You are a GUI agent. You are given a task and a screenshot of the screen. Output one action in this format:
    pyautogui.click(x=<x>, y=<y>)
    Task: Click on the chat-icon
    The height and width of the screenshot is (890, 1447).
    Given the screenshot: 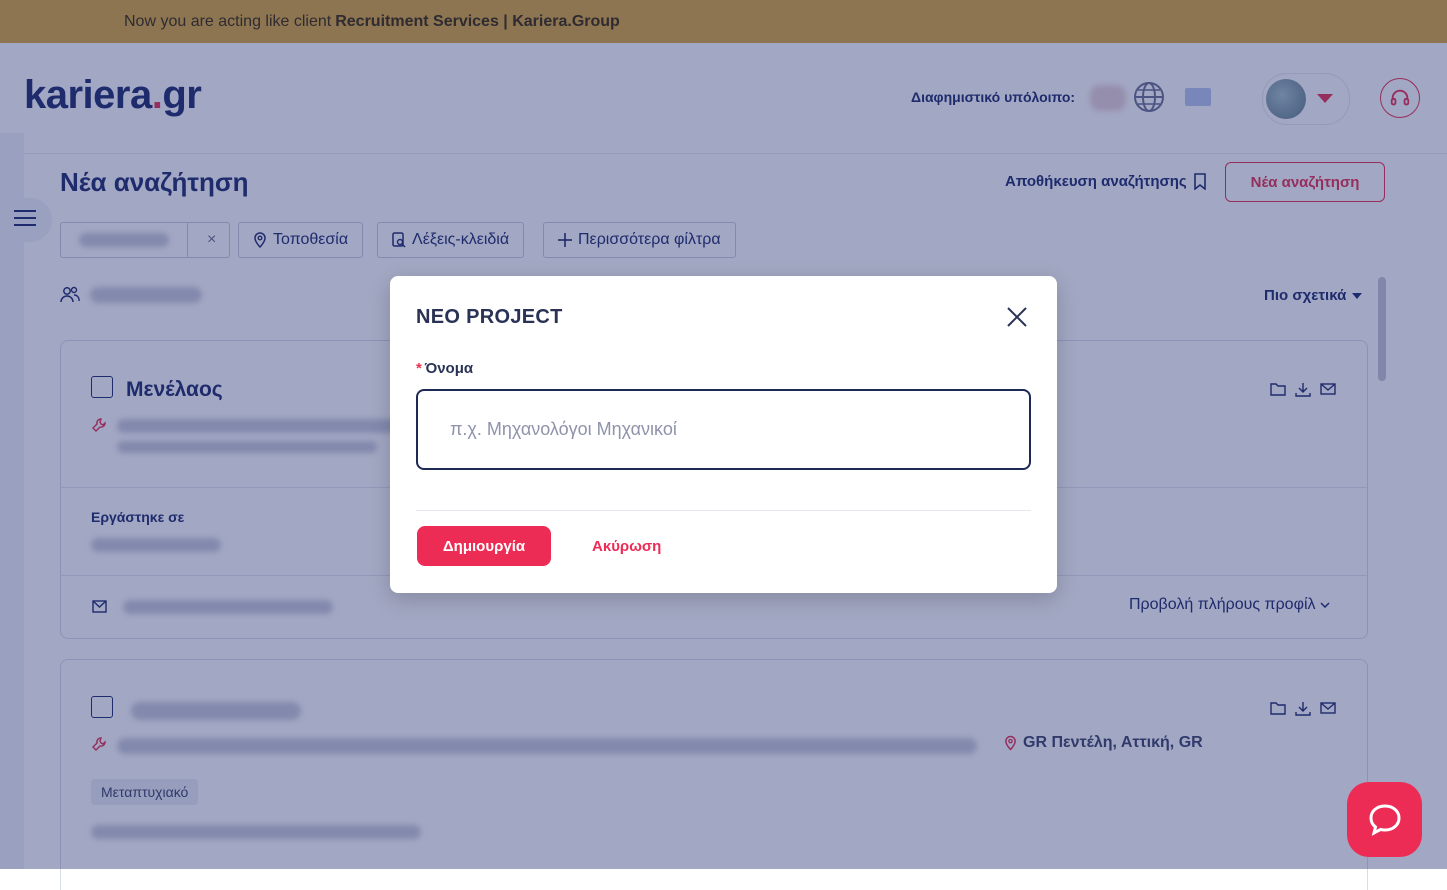 What is the action you would take?
    pyautogui.click(x=1384, y=819)
    